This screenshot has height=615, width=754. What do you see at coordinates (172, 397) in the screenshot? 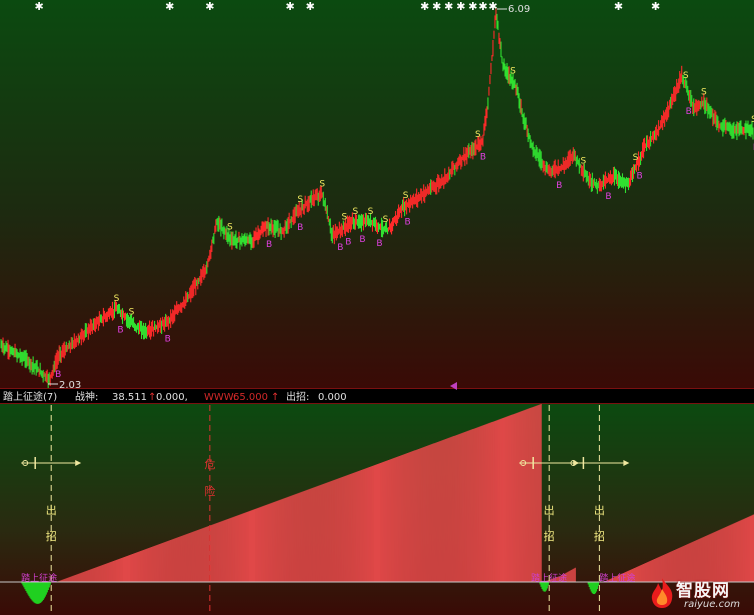
I see `legend-s2-value: 0.000,` at bounding box center [172, 397].